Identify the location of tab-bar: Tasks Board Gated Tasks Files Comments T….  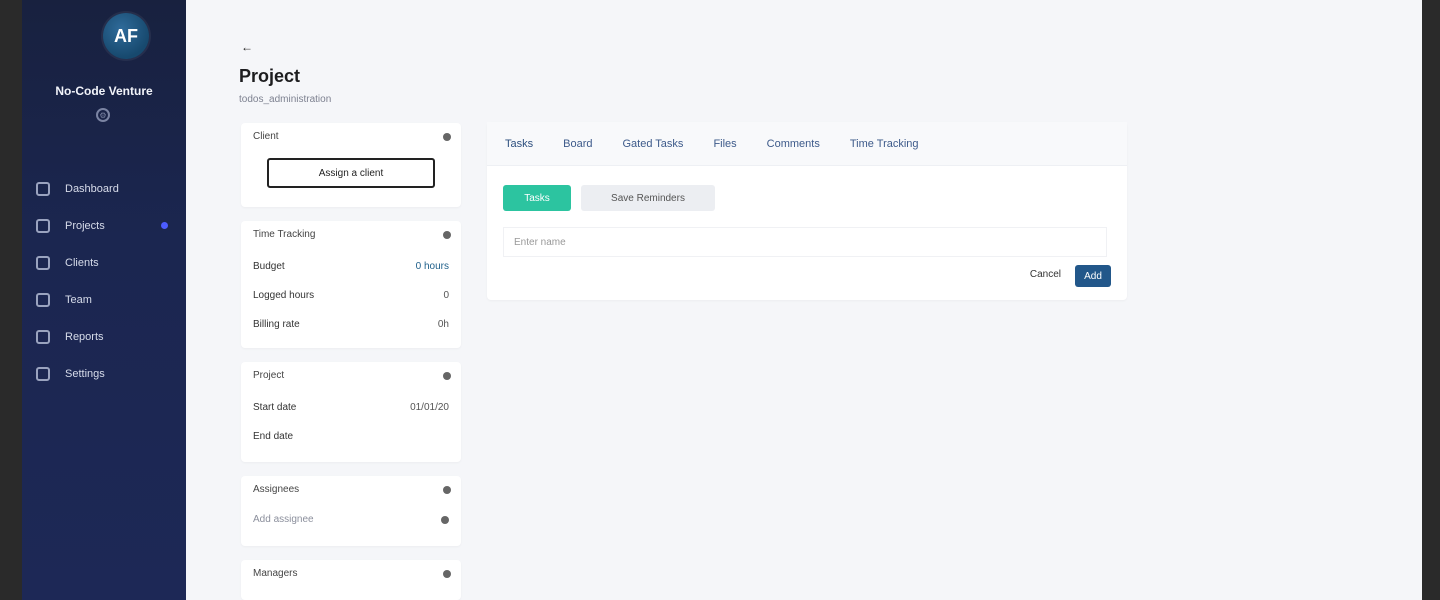
(807, 144).